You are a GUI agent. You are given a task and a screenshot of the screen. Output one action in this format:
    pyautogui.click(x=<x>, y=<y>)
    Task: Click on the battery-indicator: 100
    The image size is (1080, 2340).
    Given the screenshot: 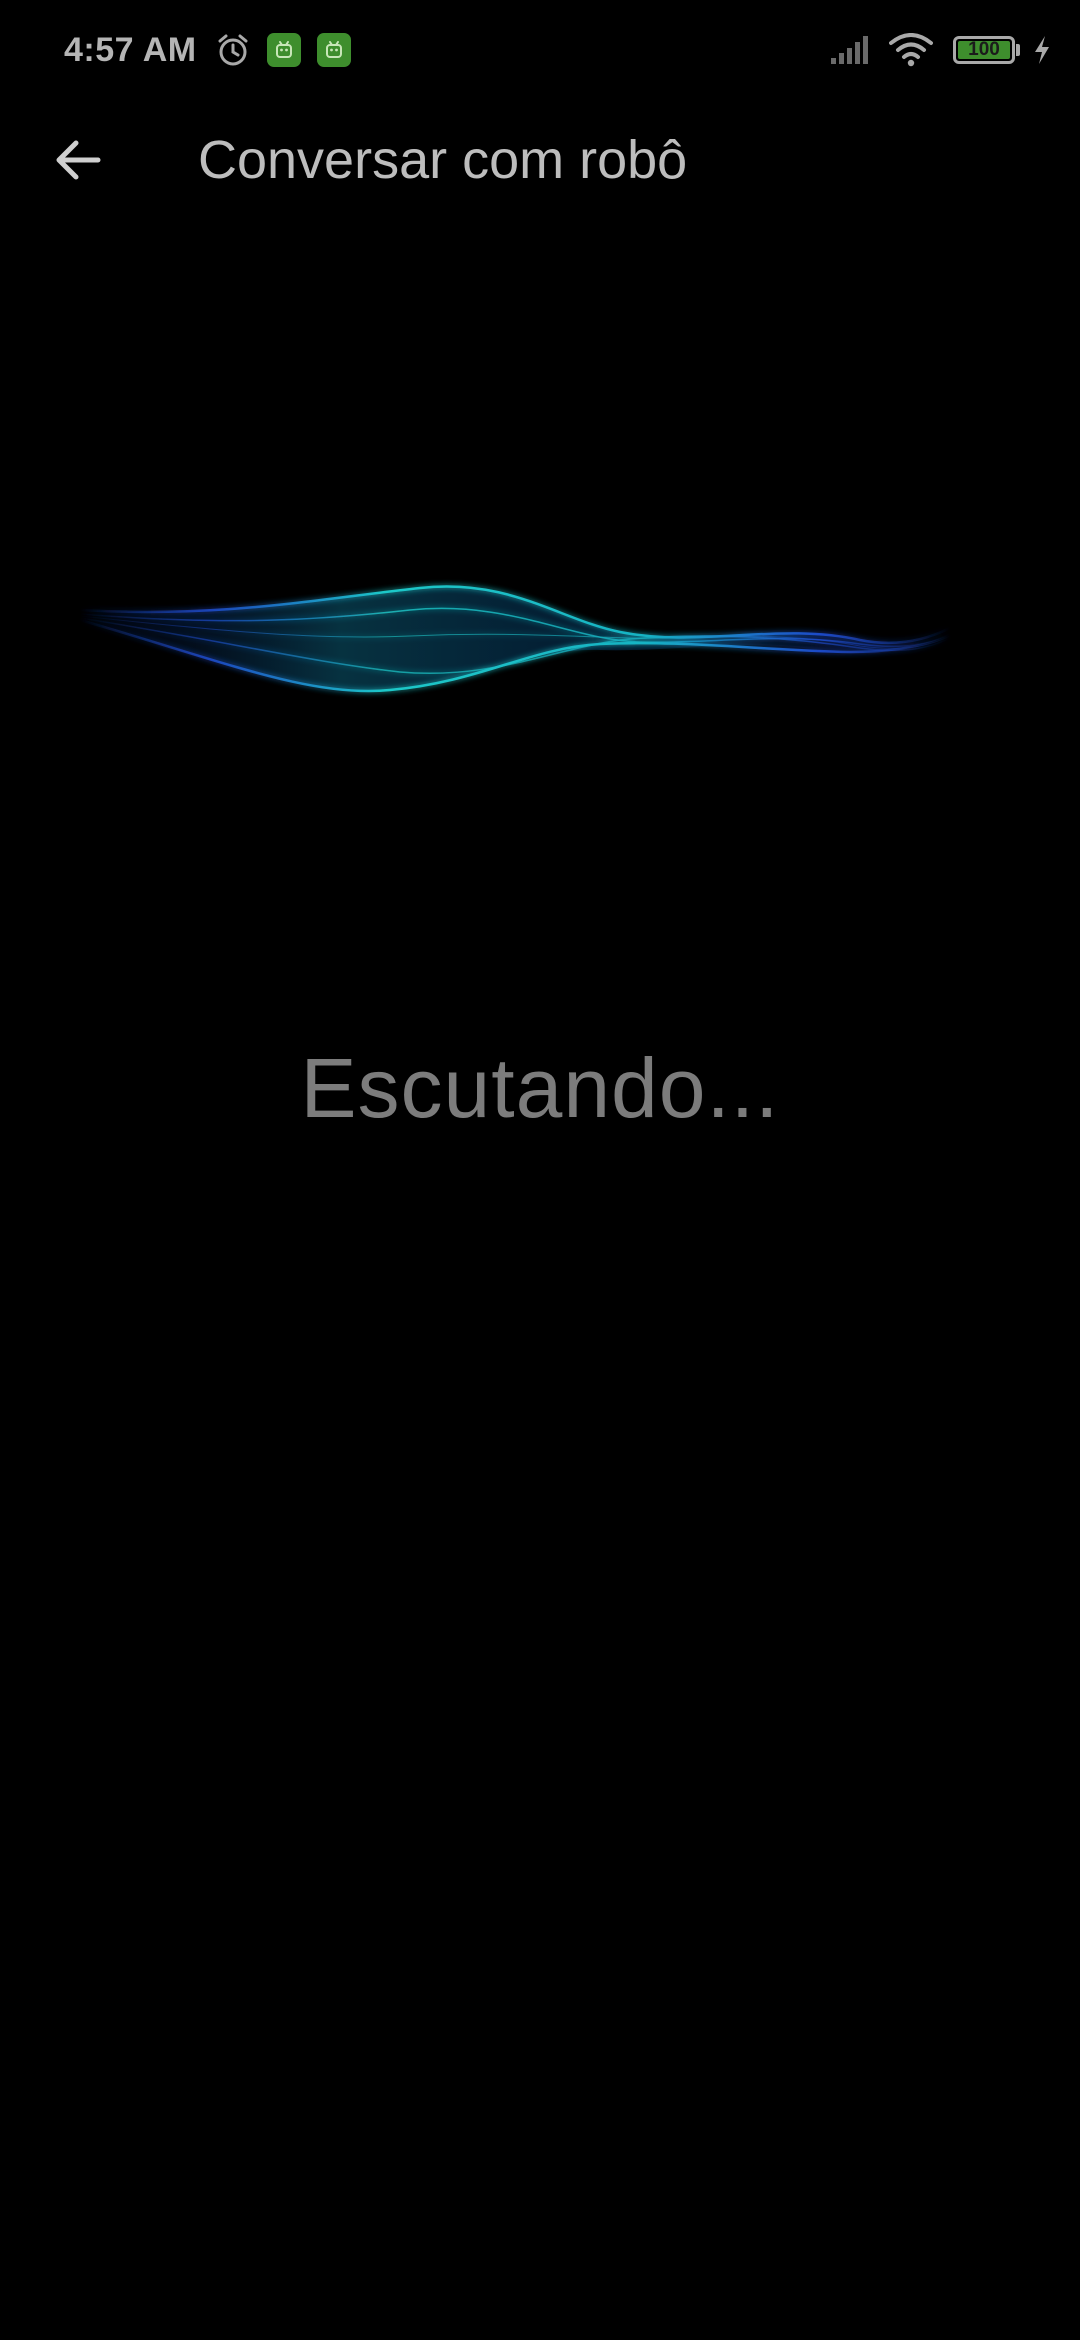 What is the action you would take?
    pyautogui.click(x=976, y=50)
    